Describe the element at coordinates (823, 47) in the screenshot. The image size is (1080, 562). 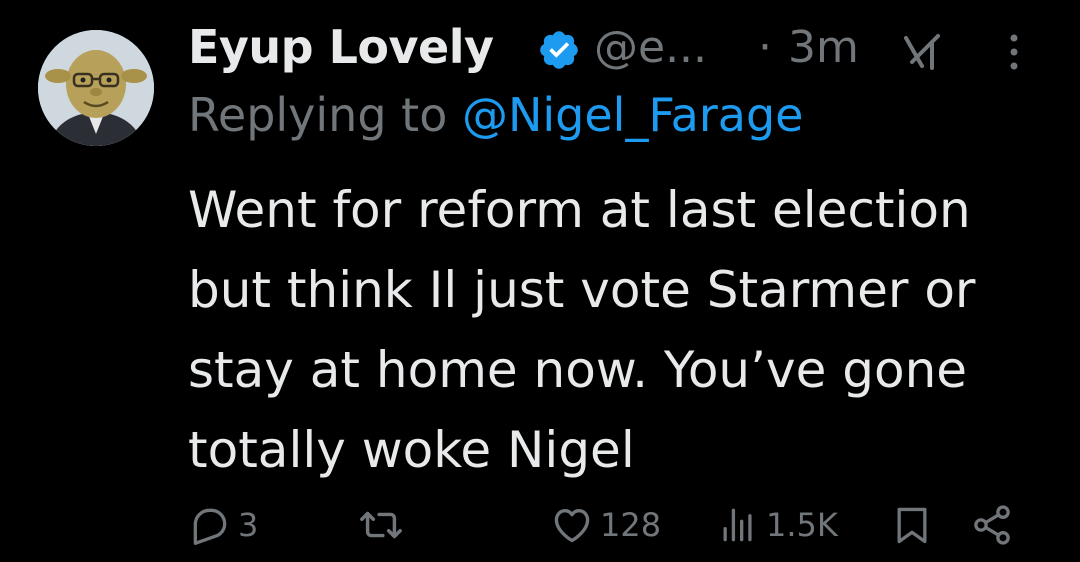
I see `timestamp: 3m` at that location.